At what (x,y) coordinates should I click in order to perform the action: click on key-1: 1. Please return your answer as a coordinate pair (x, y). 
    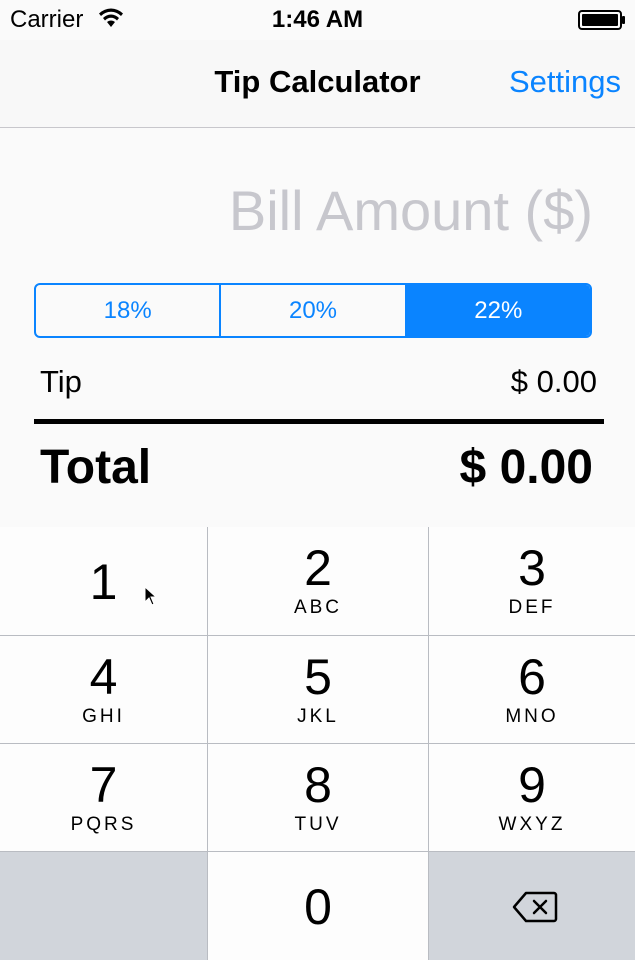
    Looking at the image, I should click on (103, 581).